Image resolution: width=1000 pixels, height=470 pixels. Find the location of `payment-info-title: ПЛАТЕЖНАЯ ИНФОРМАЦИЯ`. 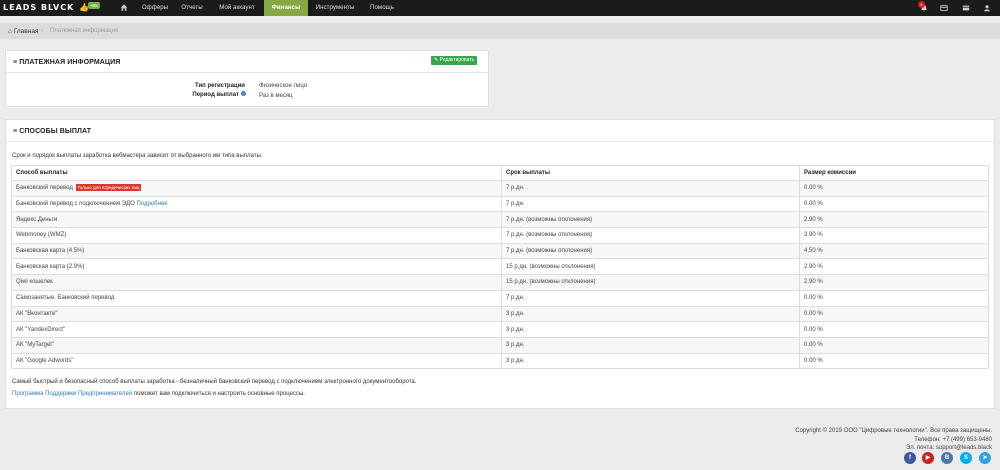

payment-info-title: ПЛАТЕЖНАЯ ИНФОРМАЦИЯ is located at coordinates (70, 62).